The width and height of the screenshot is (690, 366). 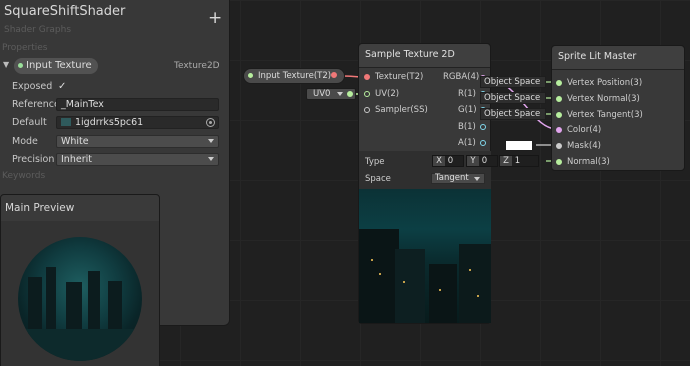 I want to click on vertex-position-label: Vertex Position(3), so click(x=605, y=83).